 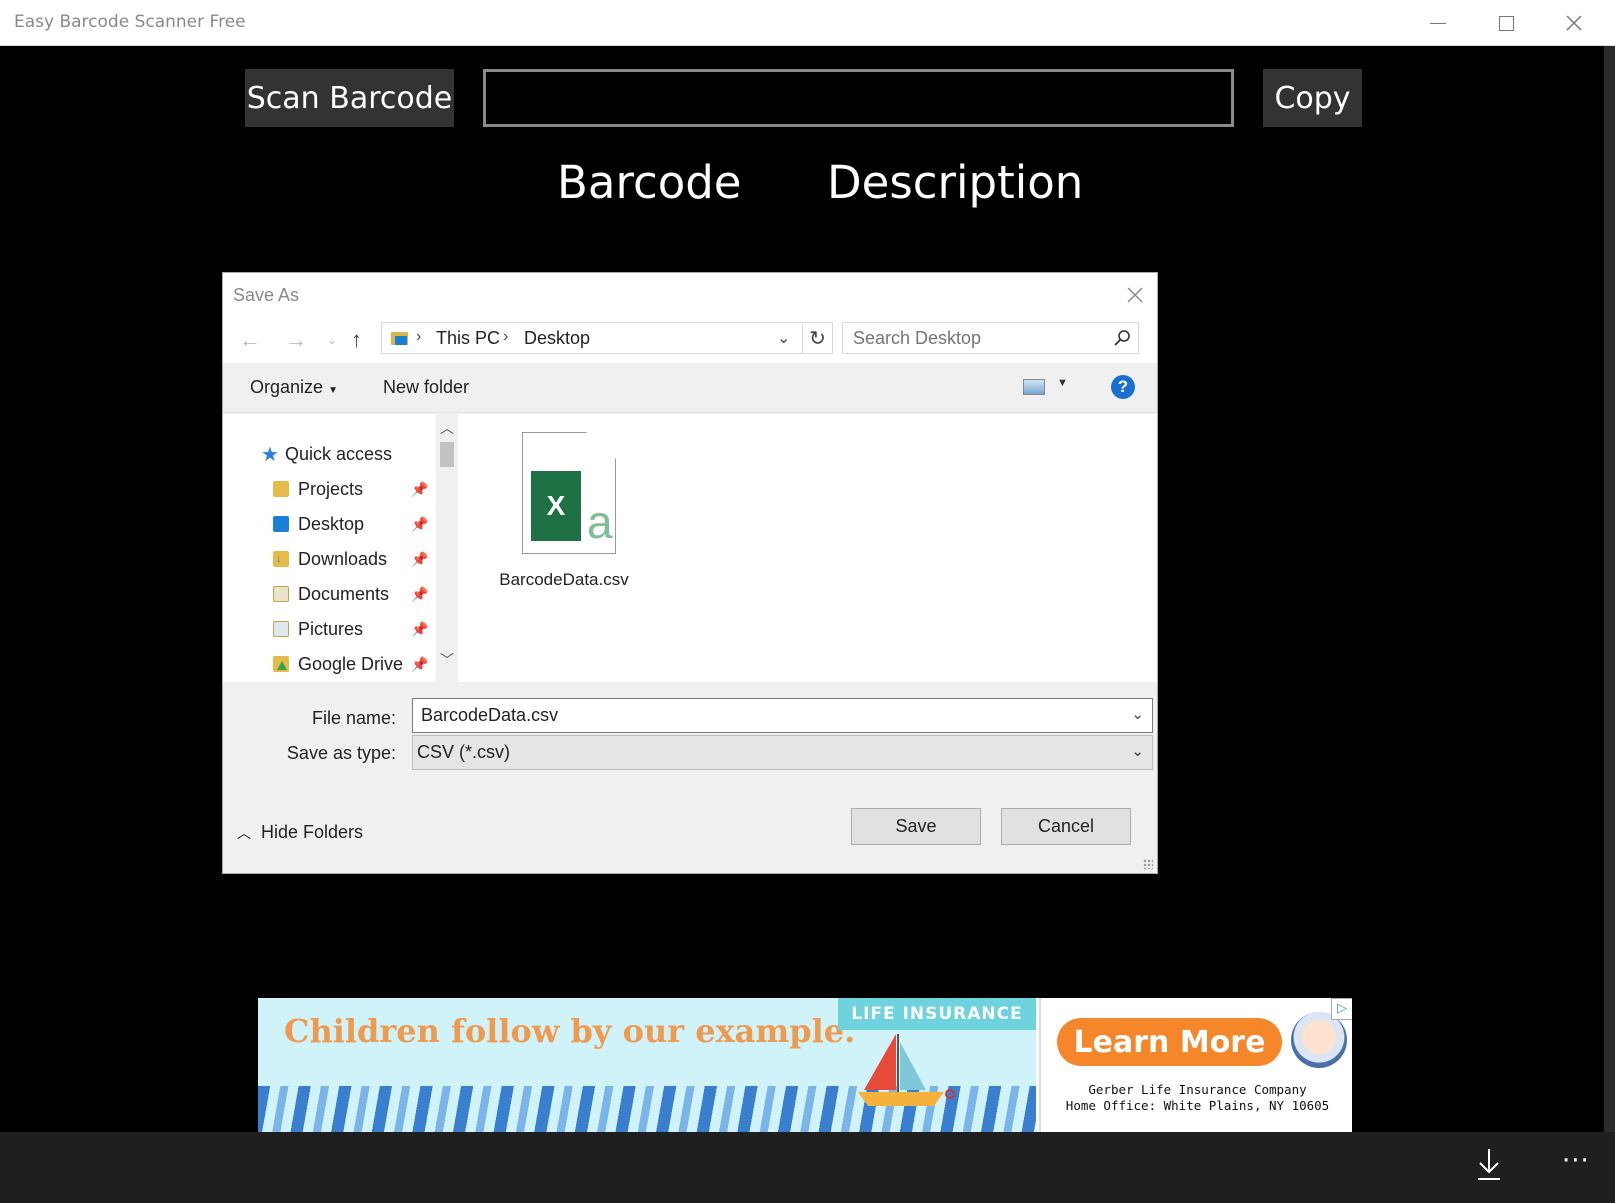 I want to click on save-button: Save, so click(x=916, y=826).